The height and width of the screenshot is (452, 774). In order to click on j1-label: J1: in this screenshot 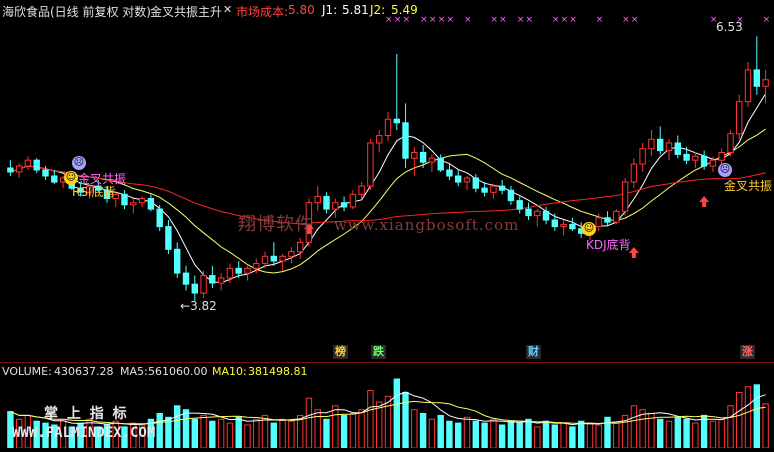, I will do `click(330, 10)`.